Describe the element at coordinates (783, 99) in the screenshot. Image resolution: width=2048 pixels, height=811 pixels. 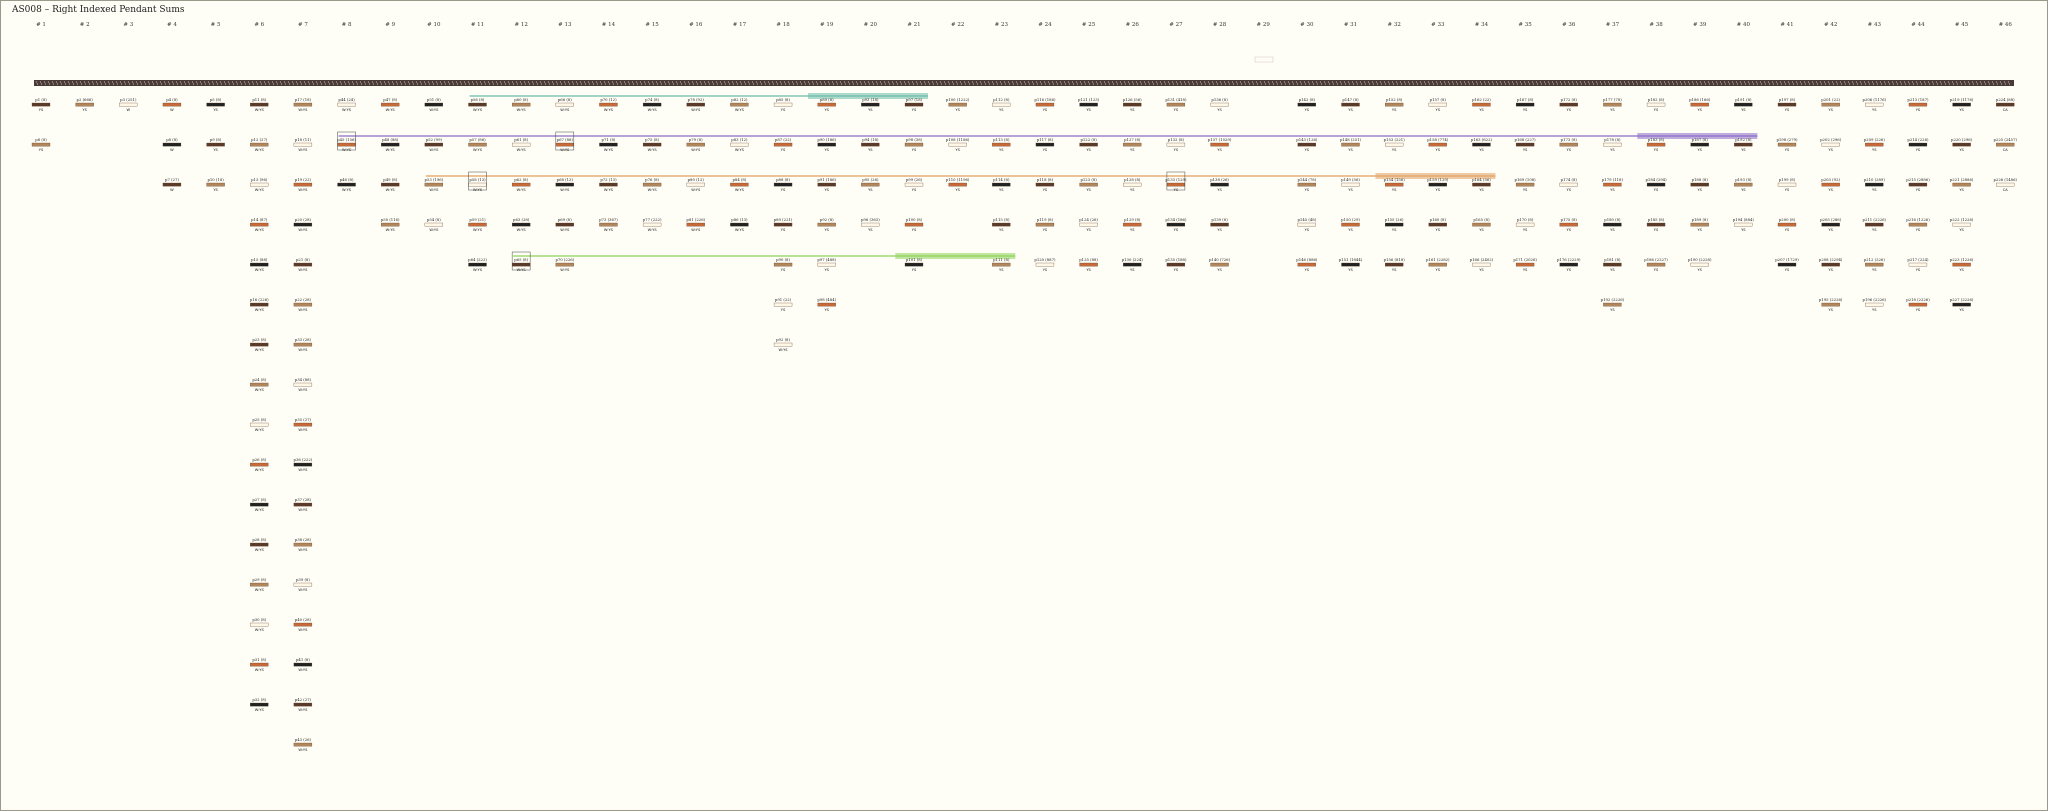
I see `pendant-label: p85 (8)` at that location.